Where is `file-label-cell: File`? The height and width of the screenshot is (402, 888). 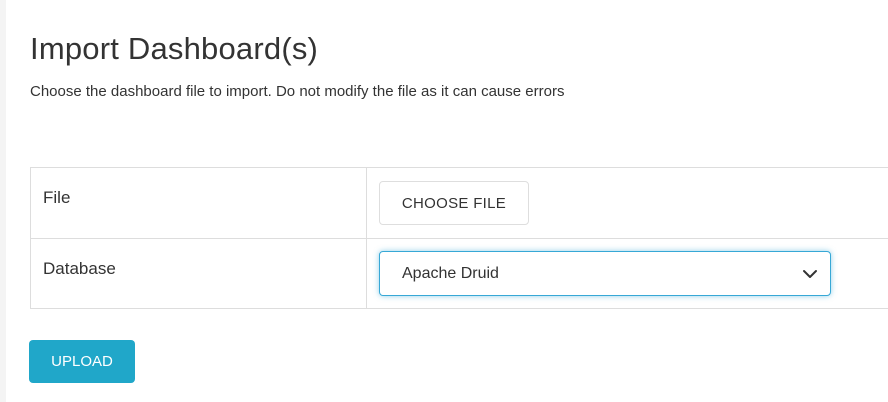 file-label-cell: File is located at coordinates (198, 203).